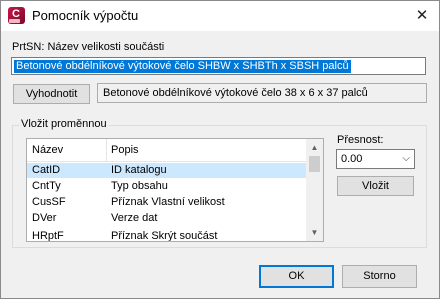 The image size is (440, 299). I want to click on scroll-down-icon: ▼, so click(314, 232).